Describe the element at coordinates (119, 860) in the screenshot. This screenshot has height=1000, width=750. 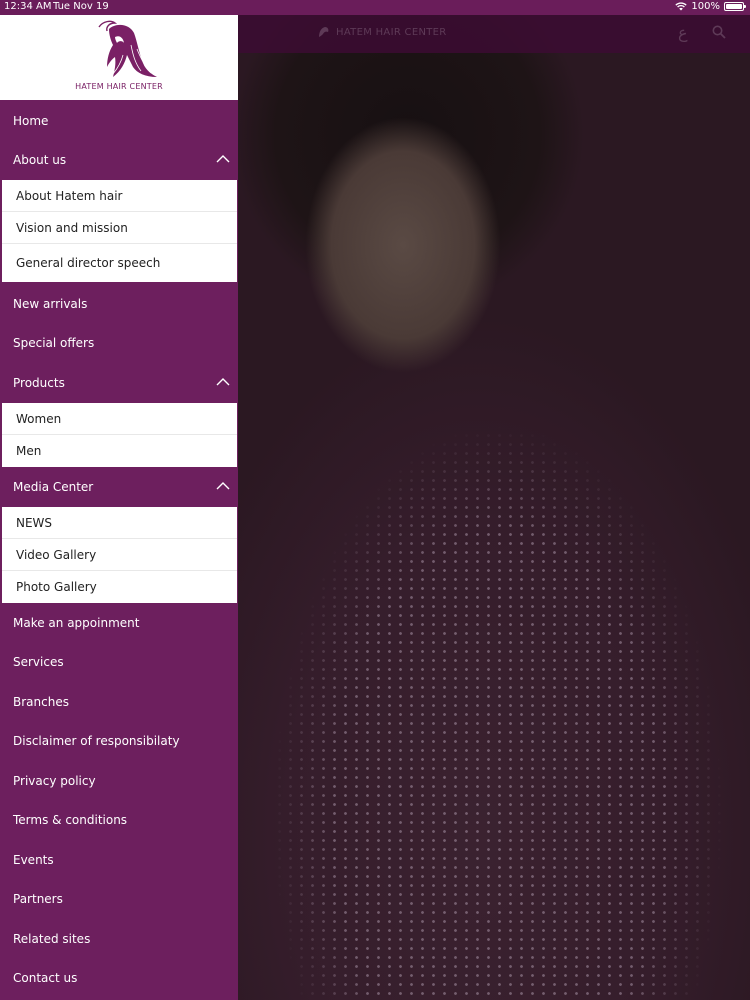
I see `menu-item-events: Events` at that location.